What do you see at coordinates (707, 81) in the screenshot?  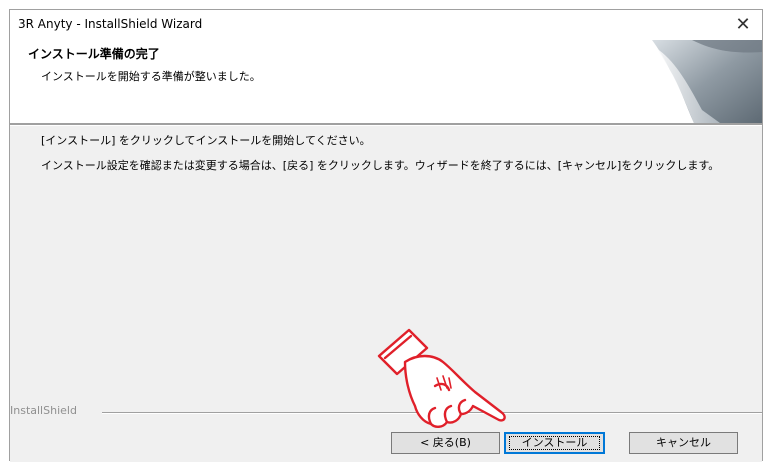 I see `header-graphic-icon` at bounding box center [707, 81].